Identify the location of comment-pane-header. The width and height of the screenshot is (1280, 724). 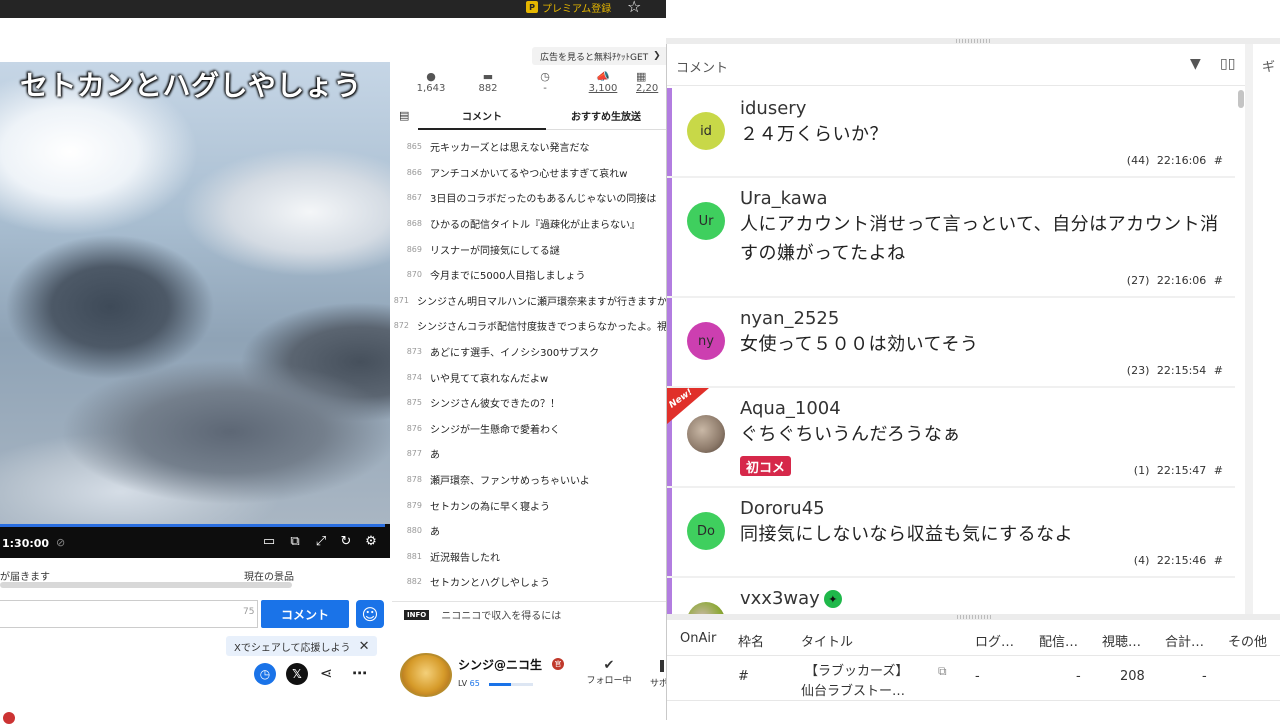
(956, 65).